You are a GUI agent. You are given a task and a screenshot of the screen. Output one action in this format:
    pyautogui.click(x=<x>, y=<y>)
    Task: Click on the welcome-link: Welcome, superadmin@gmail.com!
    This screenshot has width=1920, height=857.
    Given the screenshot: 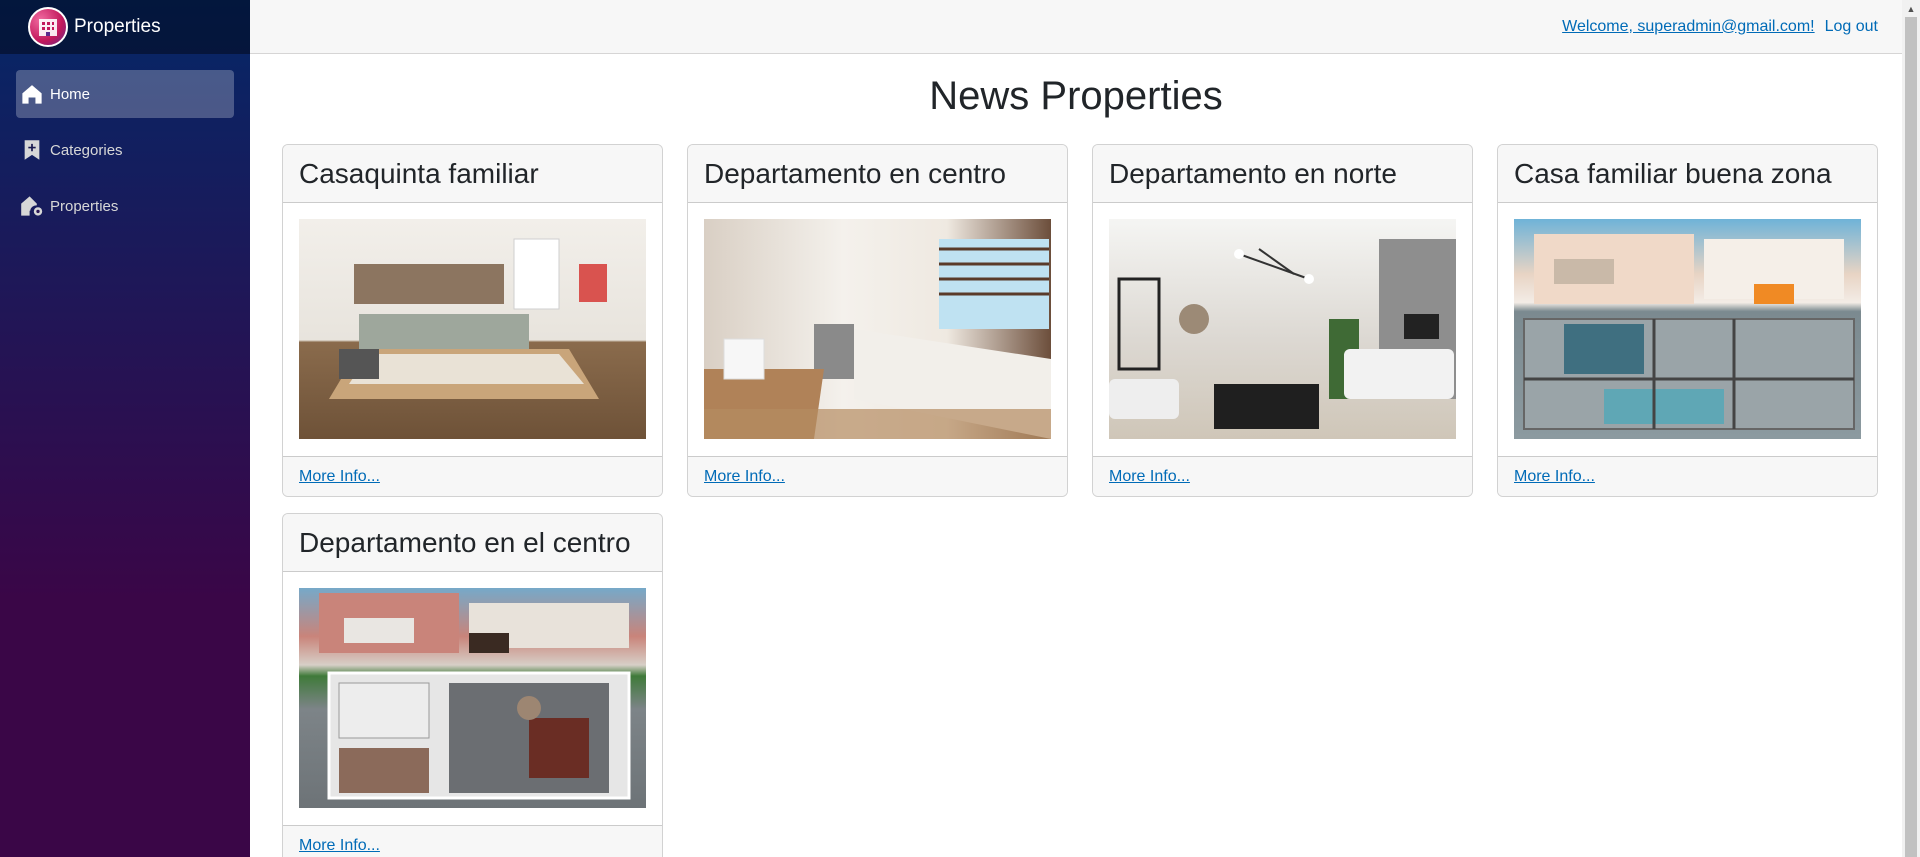 What is the action you would take?
    pyautogui.click(x=1688, y=27)
    